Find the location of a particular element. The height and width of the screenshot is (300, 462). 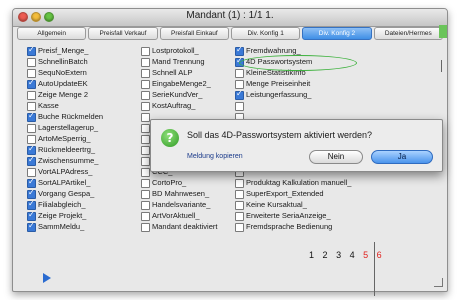

page-5: 5 is located at coordinates (365, 255).